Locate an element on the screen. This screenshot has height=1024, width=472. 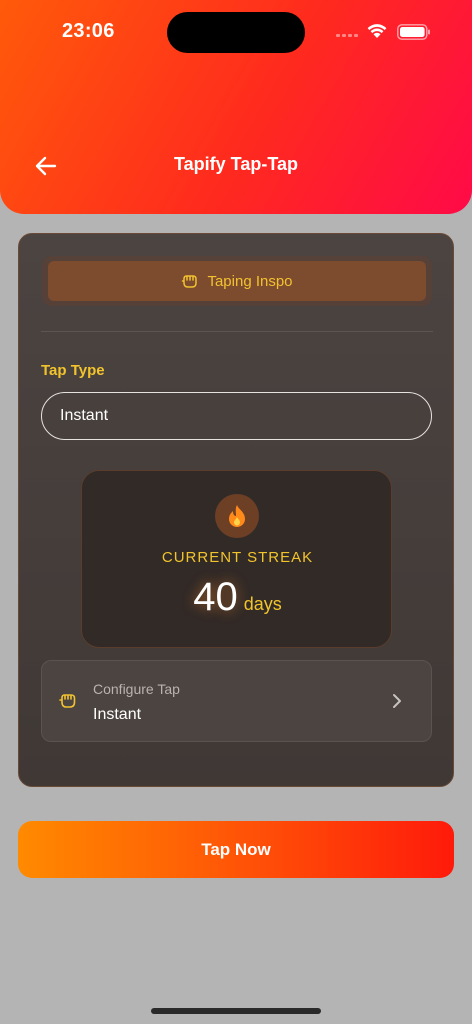
wifi-icon is located at coordinates (377, 31).